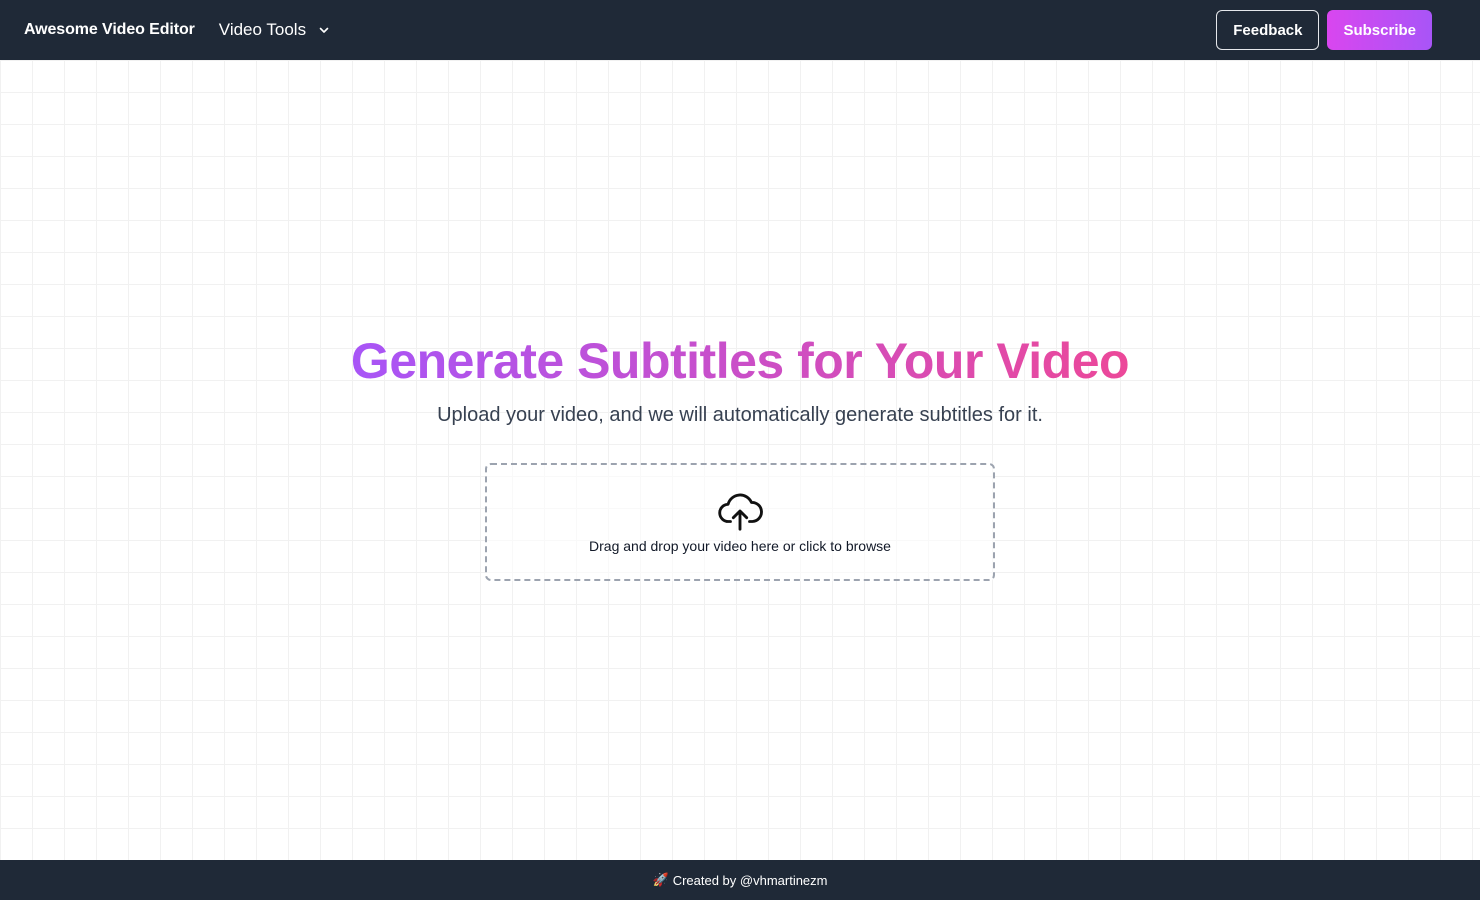 This screenshot has width=1480, height=900. I want to click on cloud-upload-icon, so click(740, 512).